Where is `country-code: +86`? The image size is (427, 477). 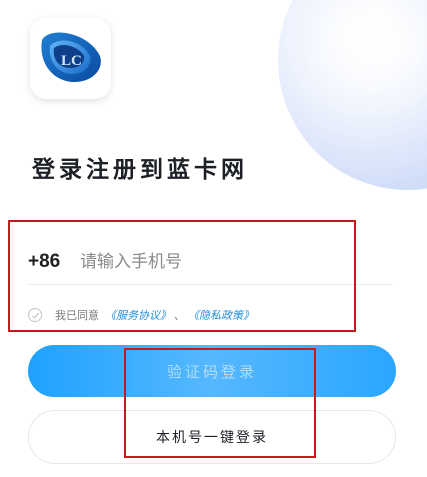
country-code: +86 is located at coordinates (54, 262).